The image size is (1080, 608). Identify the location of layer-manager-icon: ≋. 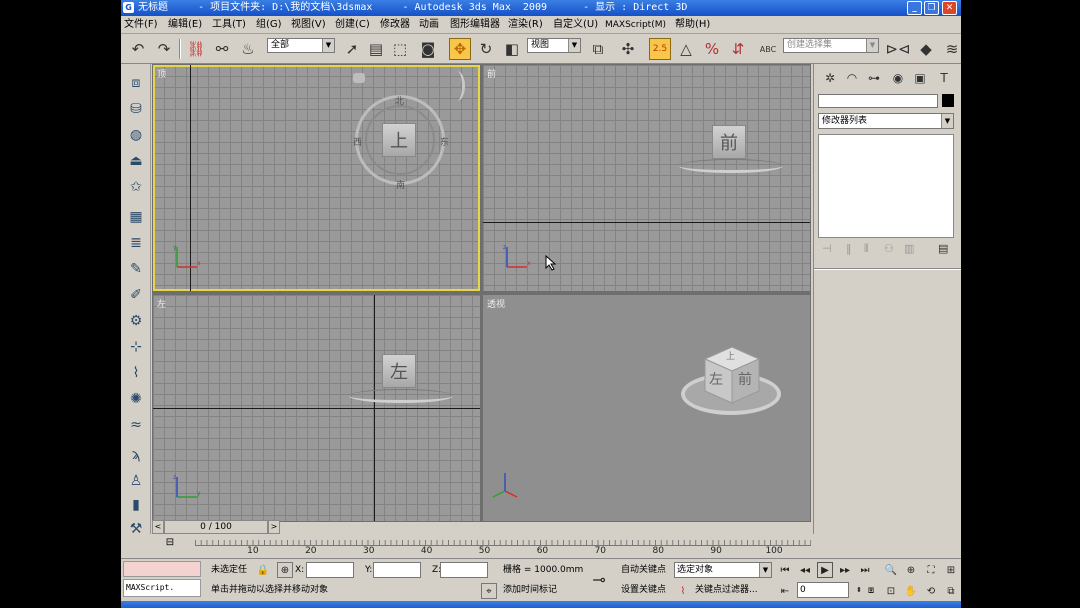
(951, 49).